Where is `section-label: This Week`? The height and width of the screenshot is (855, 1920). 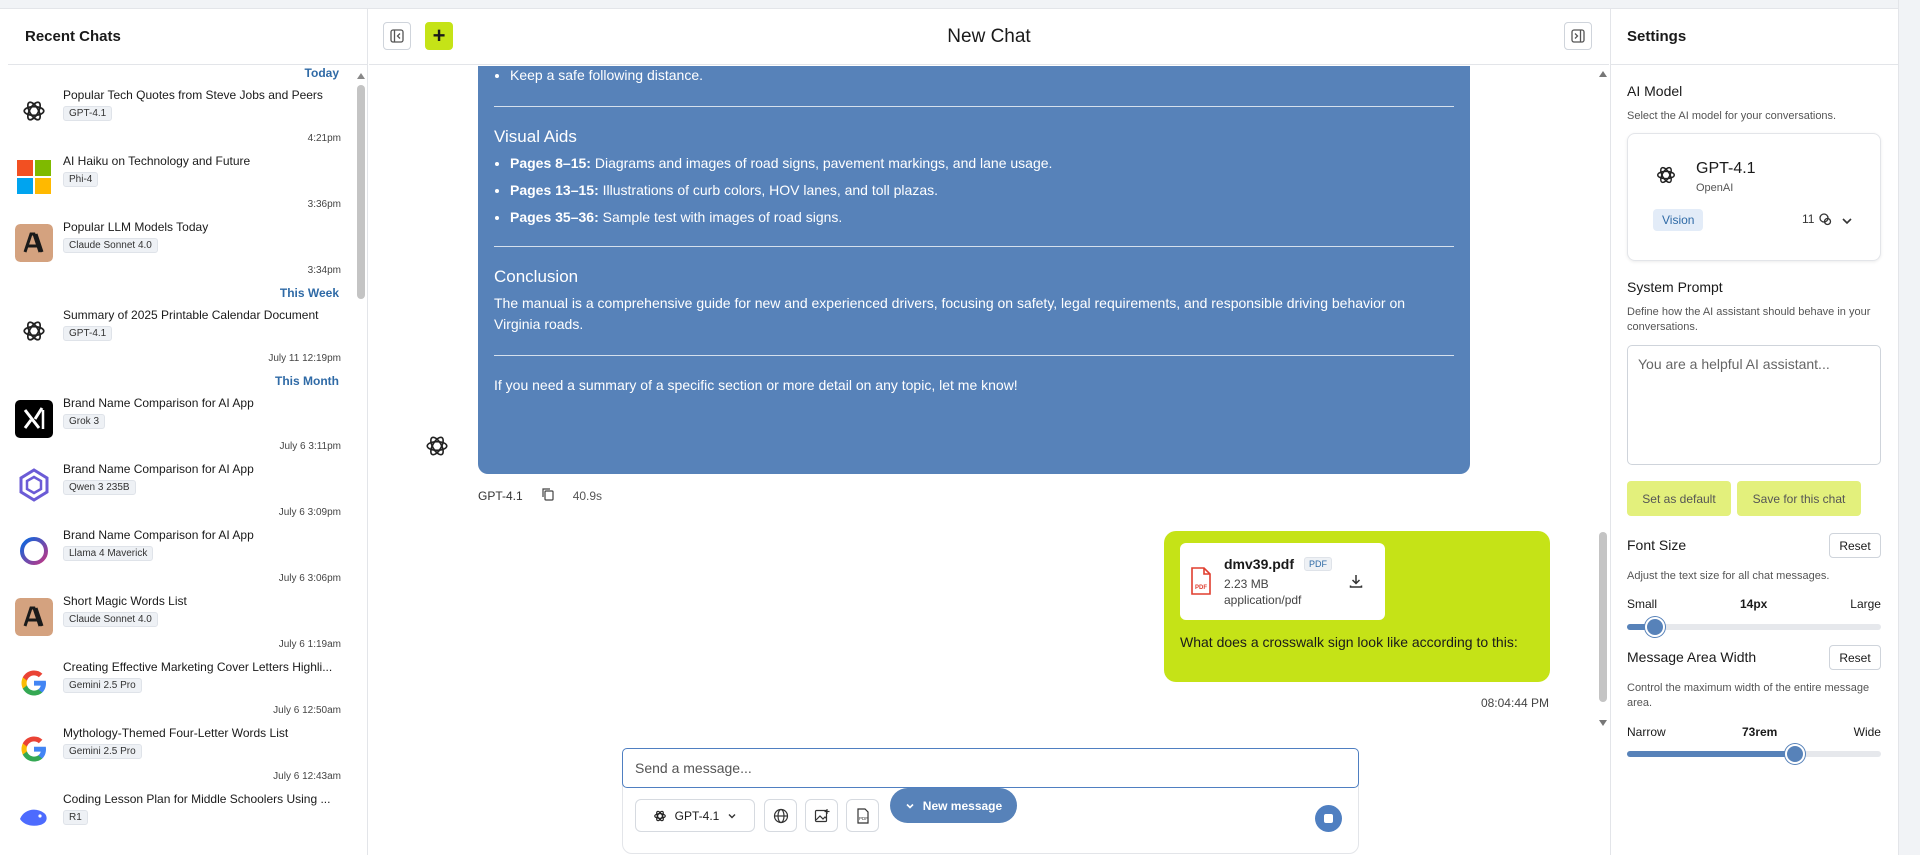 section-label: This Week is located at coordinates (309, 293).